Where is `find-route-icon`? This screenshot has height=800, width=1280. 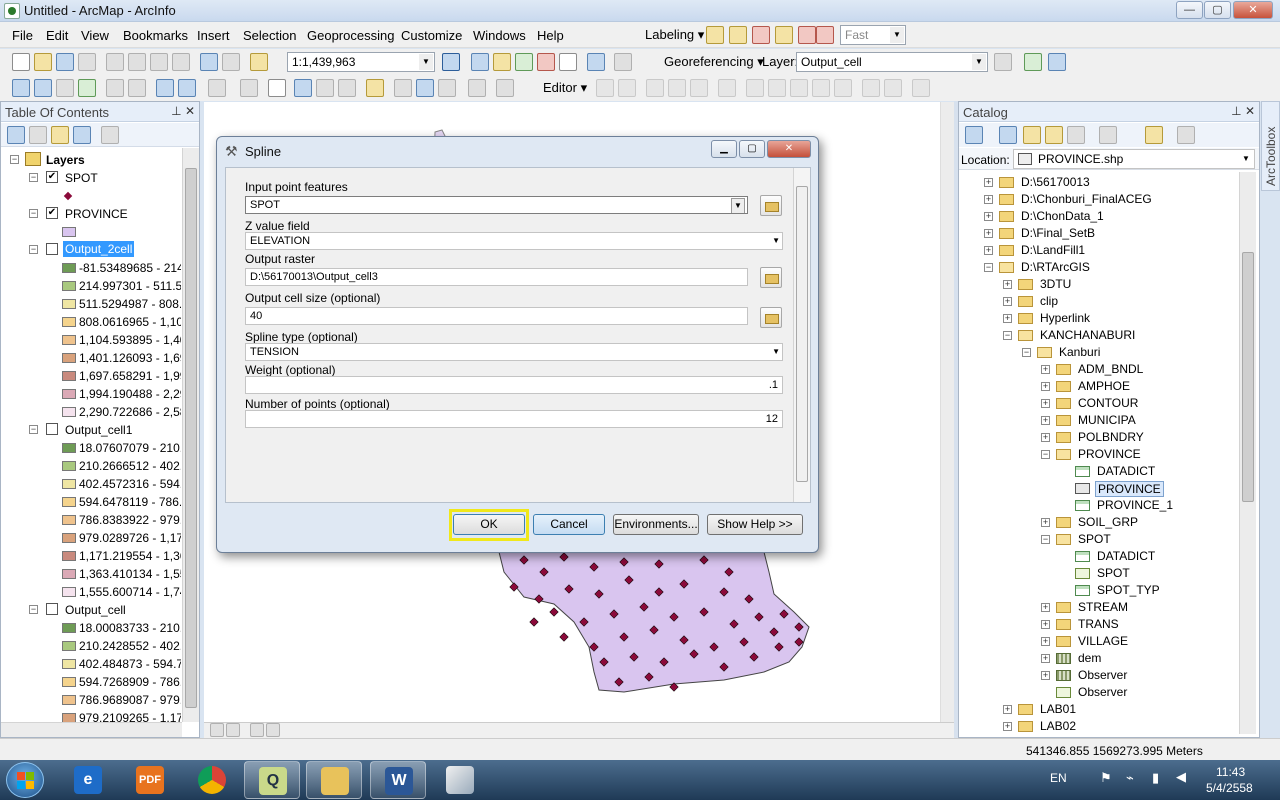
find-route-icon is located at coordinates (425, 88).